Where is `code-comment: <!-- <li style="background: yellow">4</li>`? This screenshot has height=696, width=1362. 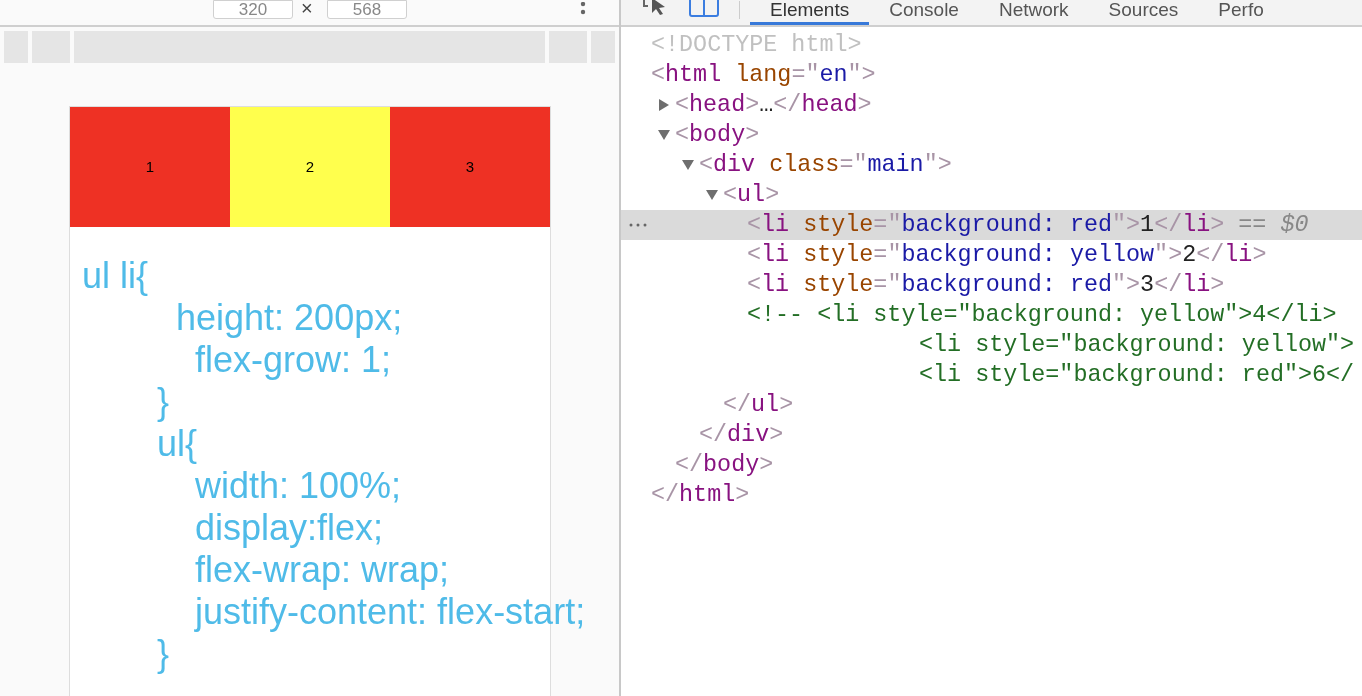 code-comment: <!-- <li style="background: yellow">4</li> is located at coordinates (1042, 315).